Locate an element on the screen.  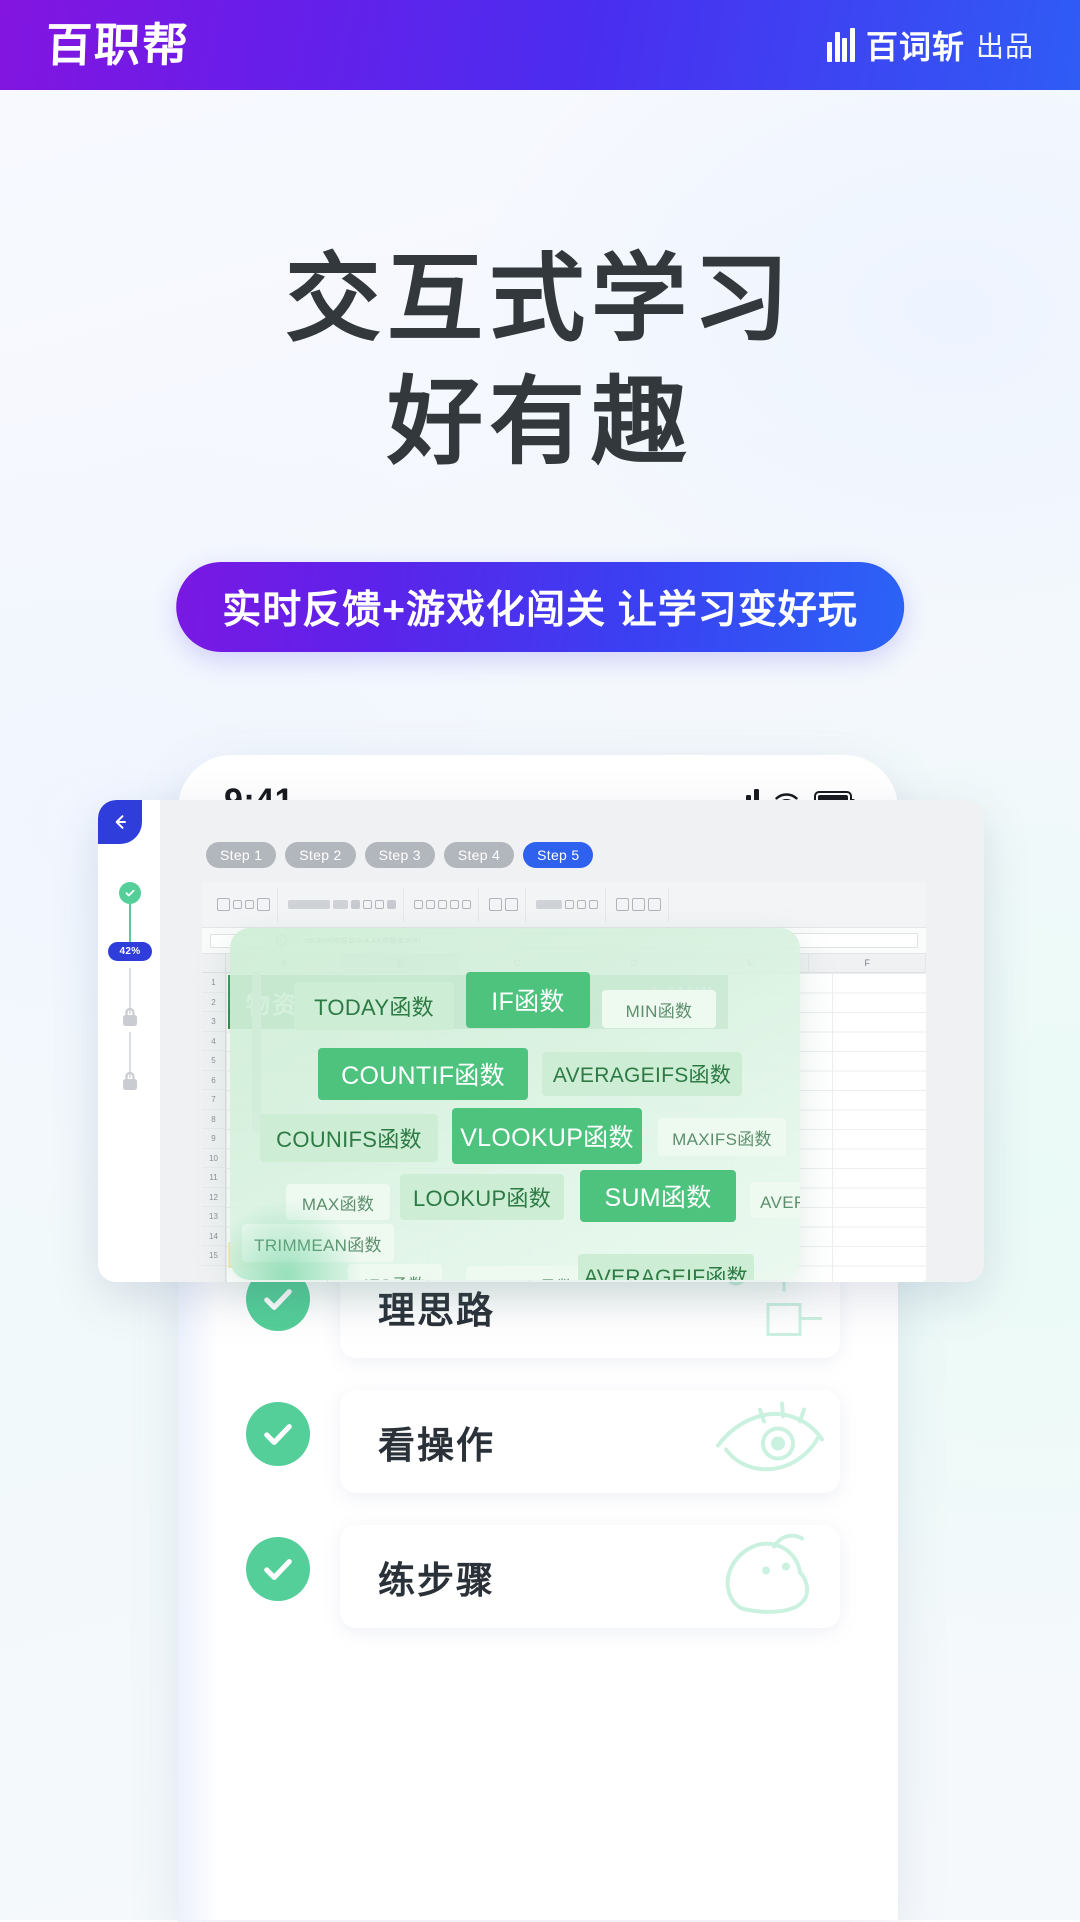
brand-logo: 百职帮 is located at coordinates (118, 45).